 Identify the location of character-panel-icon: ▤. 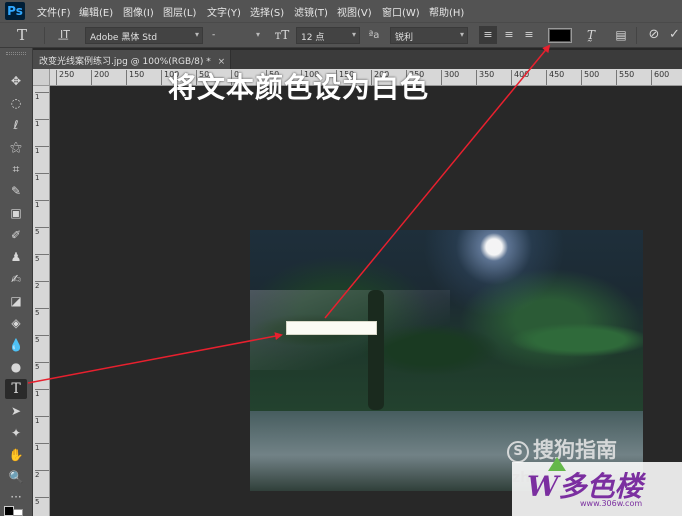
(621, 35).